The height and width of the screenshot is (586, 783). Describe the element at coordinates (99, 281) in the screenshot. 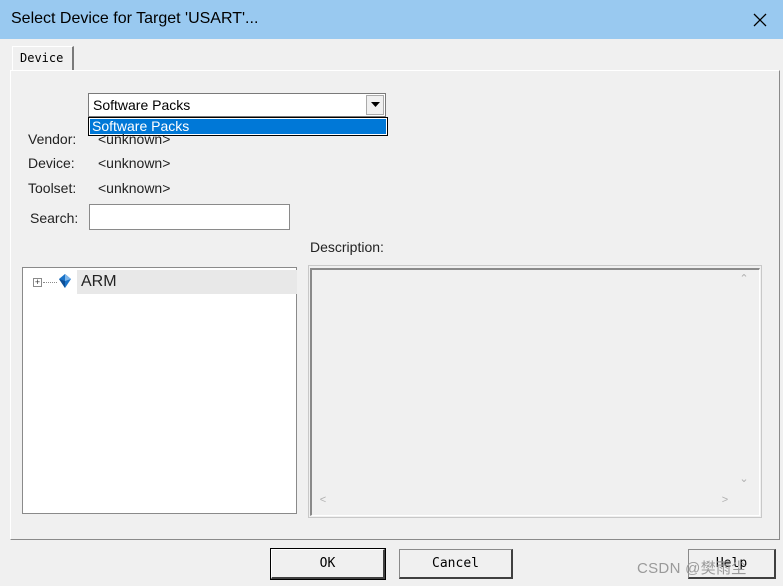

I see `tree-item-label: ARM` at that location.